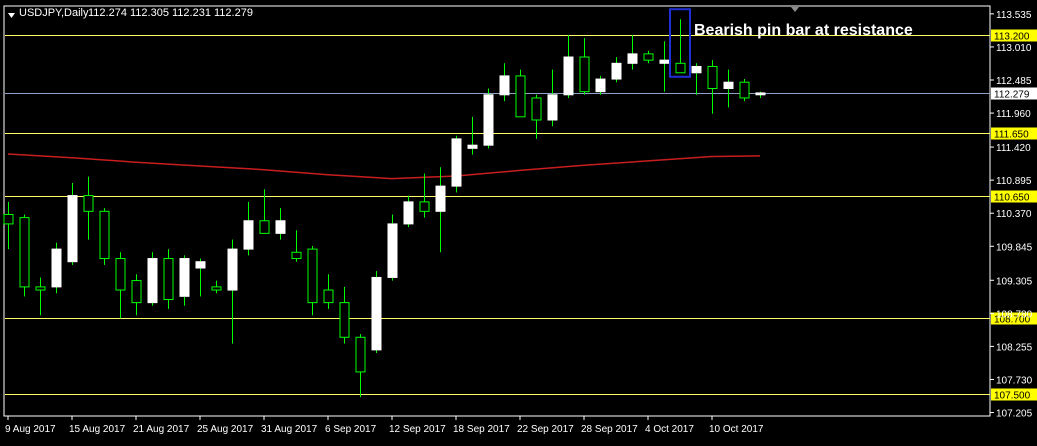 This screenshot has width=1037, height=446. What do you see at coordinates (384, 166) in the screenshot?
I see `moving-average-layer` at bounding box center [384, 166].